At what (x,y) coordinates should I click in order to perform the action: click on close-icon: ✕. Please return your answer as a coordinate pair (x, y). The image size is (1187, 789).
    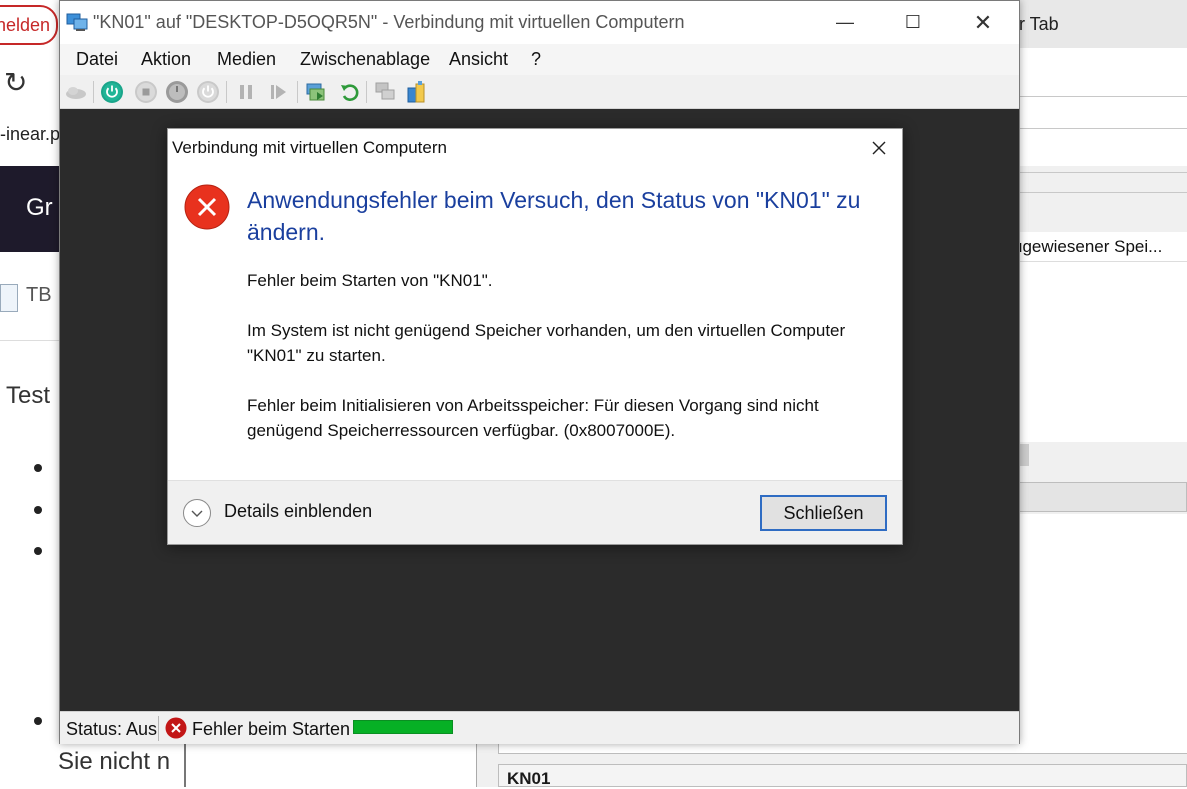
    Looking at the image, I should click on (983, 22).